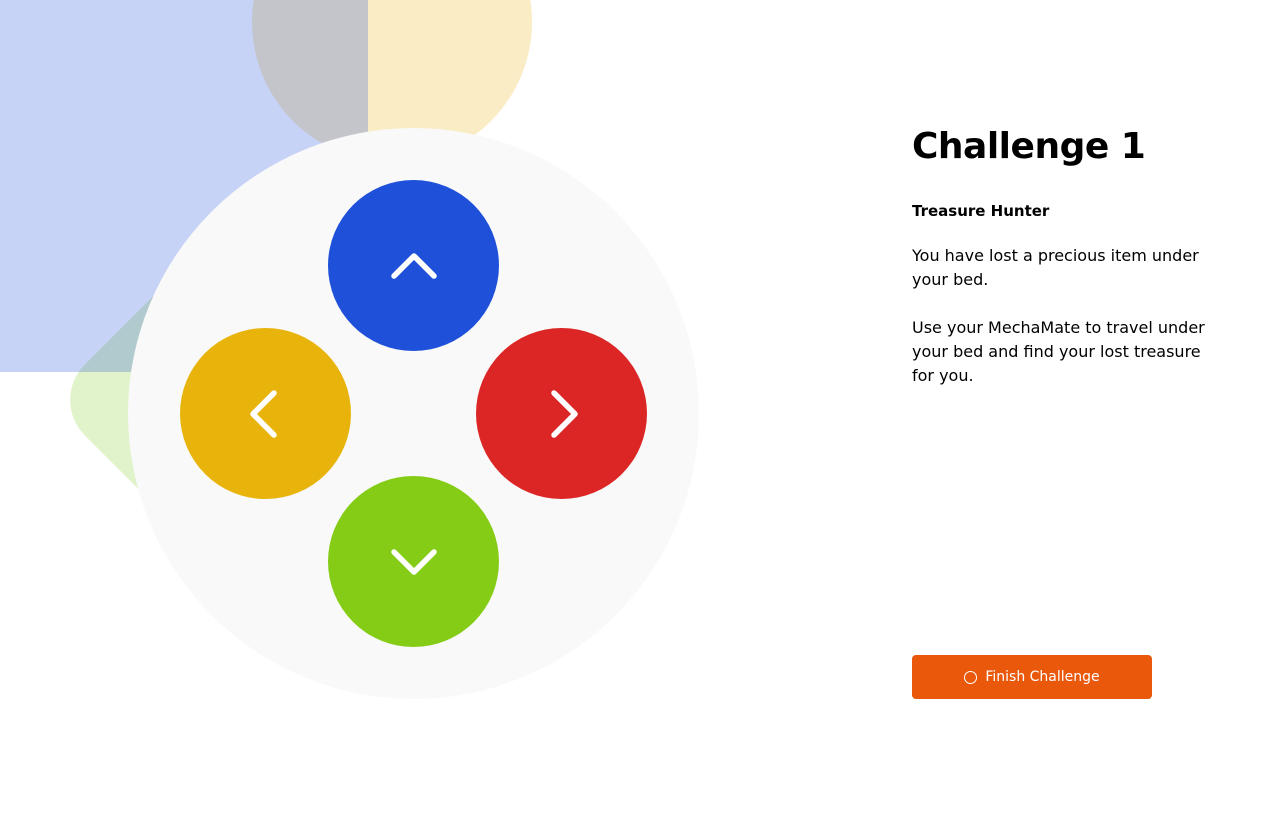 The width and height of the screenshot is (1280, 832). Describe the element at coordinates (1042, 677) in the screenshot. I see `finish-challenge-label: Finish Challenge` at that location.